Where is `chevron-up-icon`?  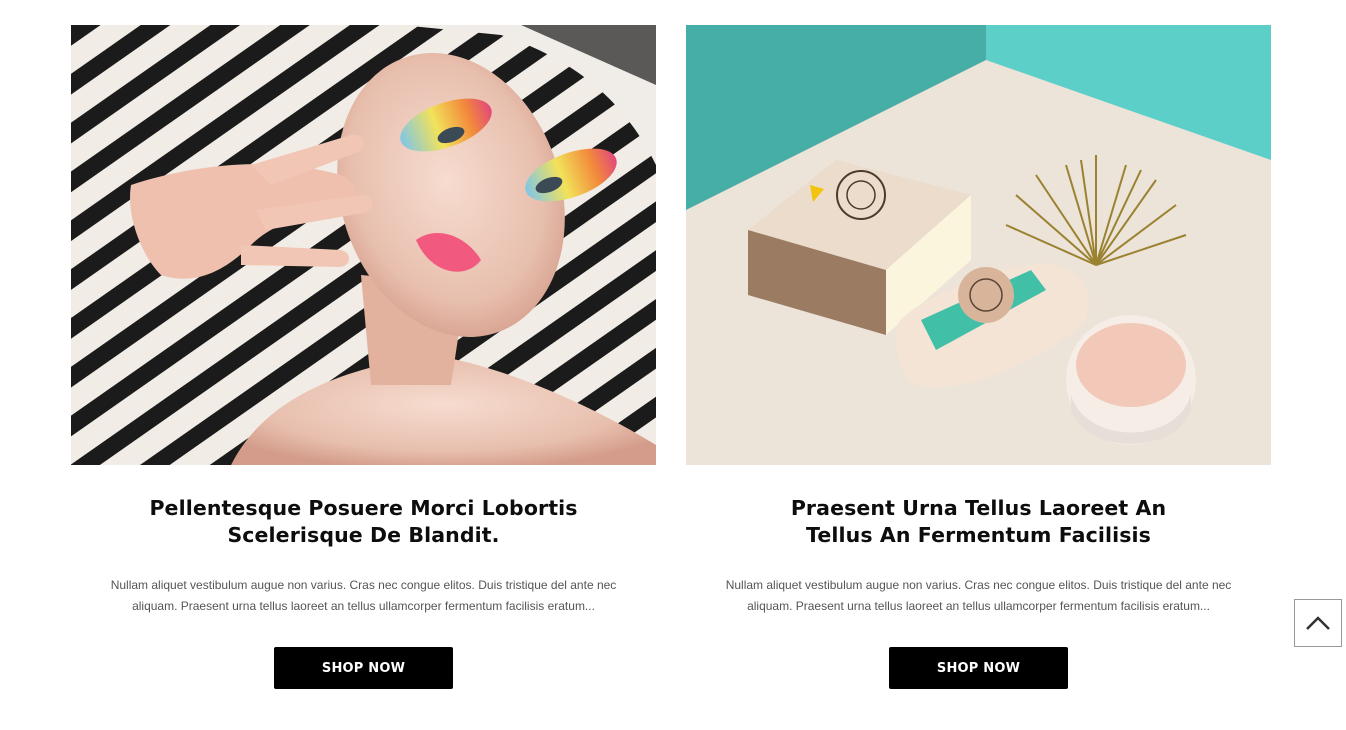 chevron-up-icon is located at coordinates (1318, 623).